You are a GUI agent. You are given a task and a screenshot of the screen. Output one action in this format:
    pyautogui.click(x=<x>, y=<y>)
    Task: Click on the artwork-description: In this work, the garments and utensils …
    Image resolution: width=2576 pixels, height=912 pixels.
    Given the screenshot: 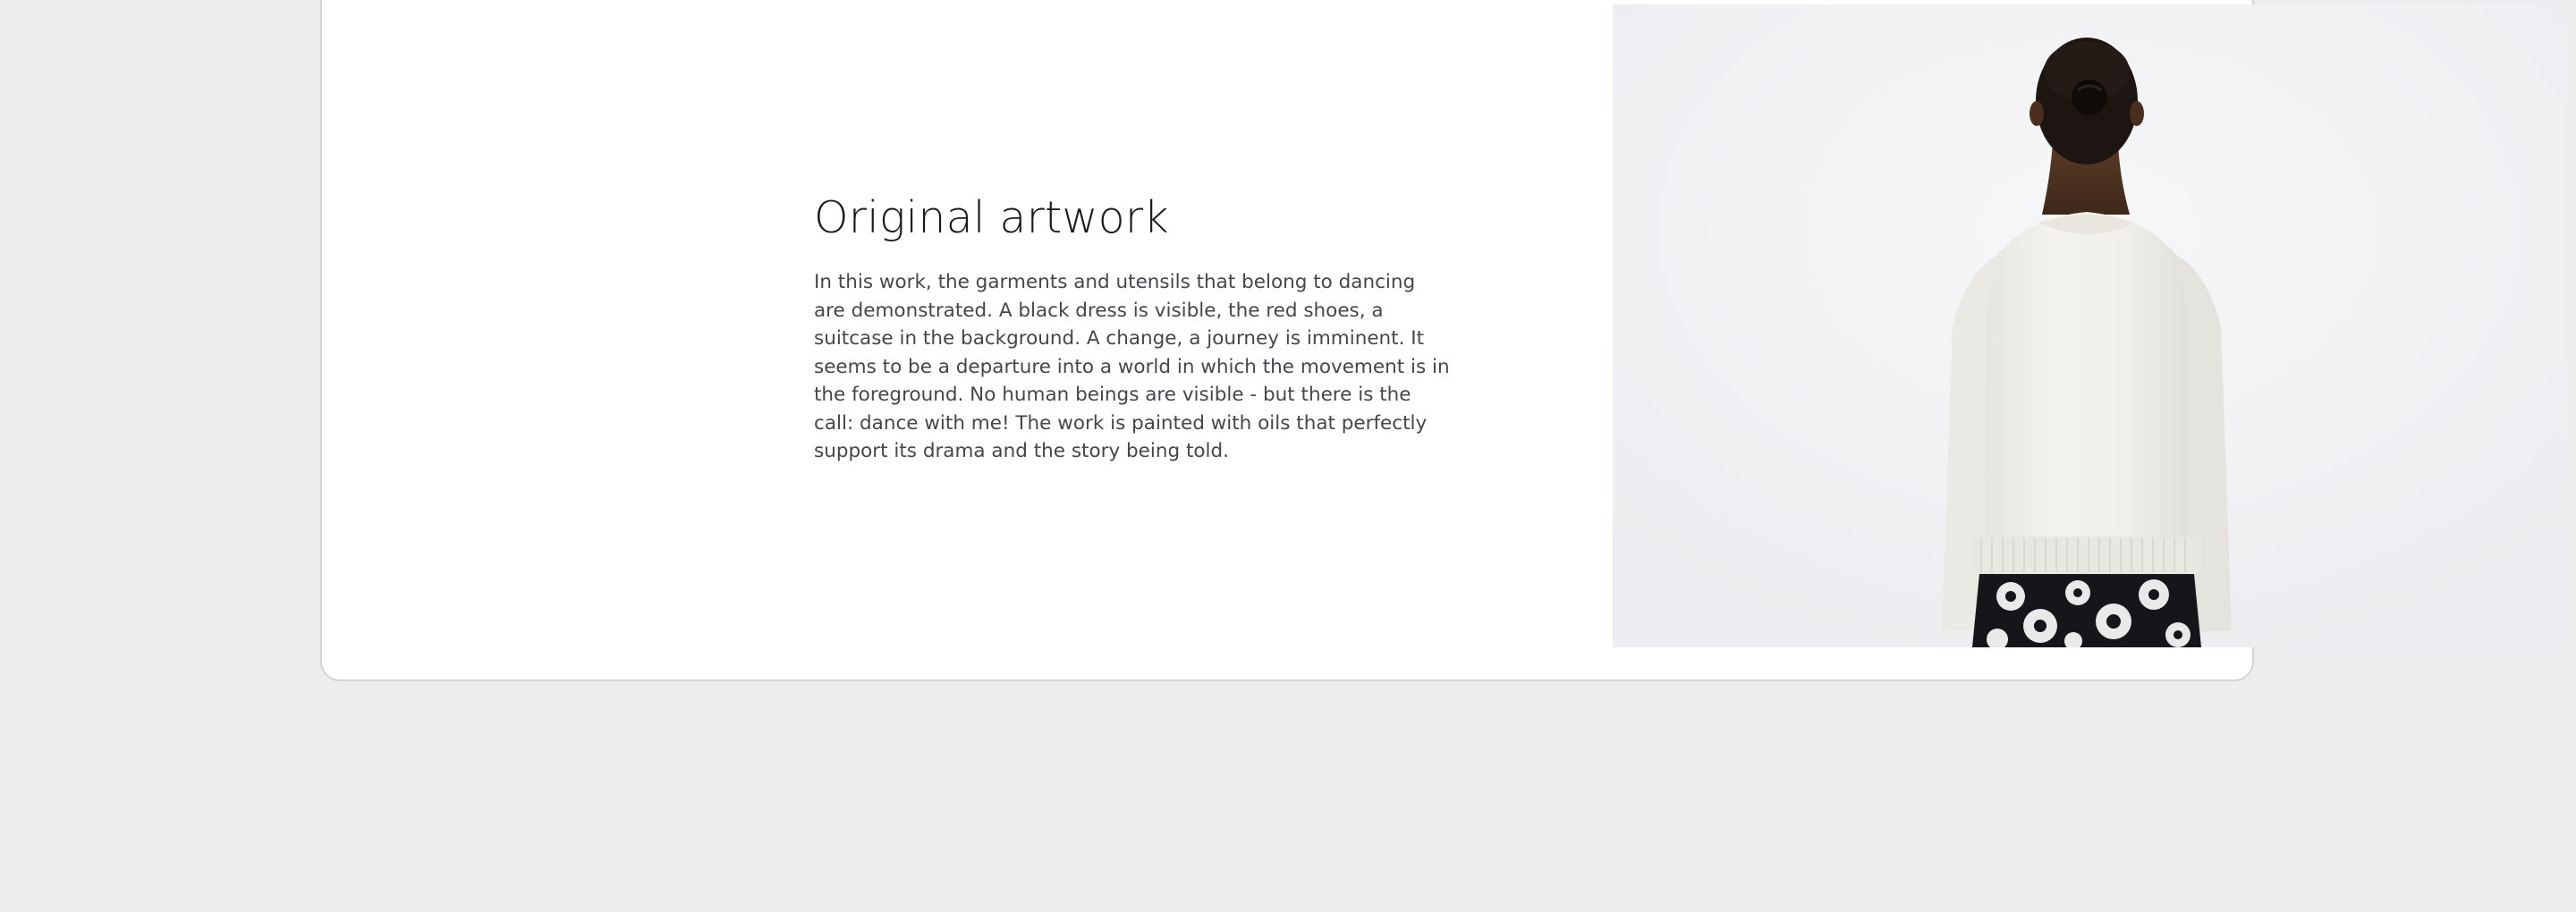 What is the action you would take?
    pyautogui.click(x=1132, y=367)
    